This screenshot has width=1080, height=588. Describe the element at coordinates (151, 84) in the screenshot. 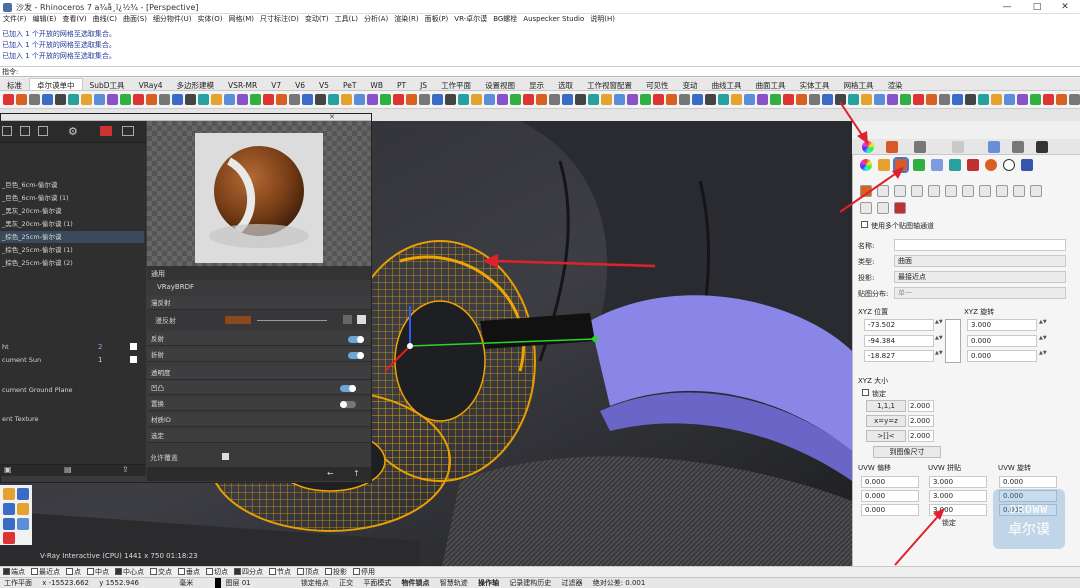

I see `tab-3: VRay4` at that location.